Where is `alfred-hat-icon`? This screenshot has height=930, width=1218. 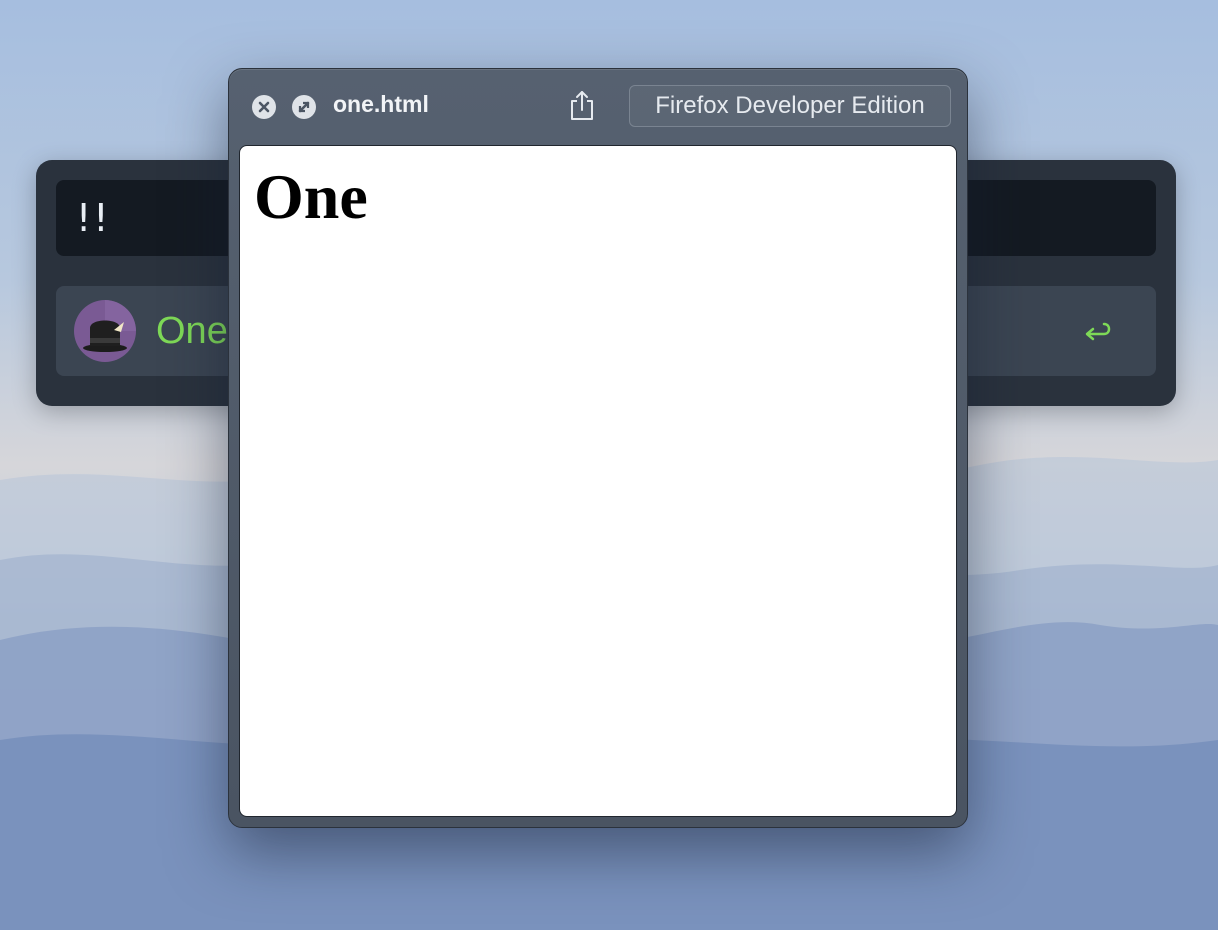
alfred-hat-icon is located at coordinates (105, 331).